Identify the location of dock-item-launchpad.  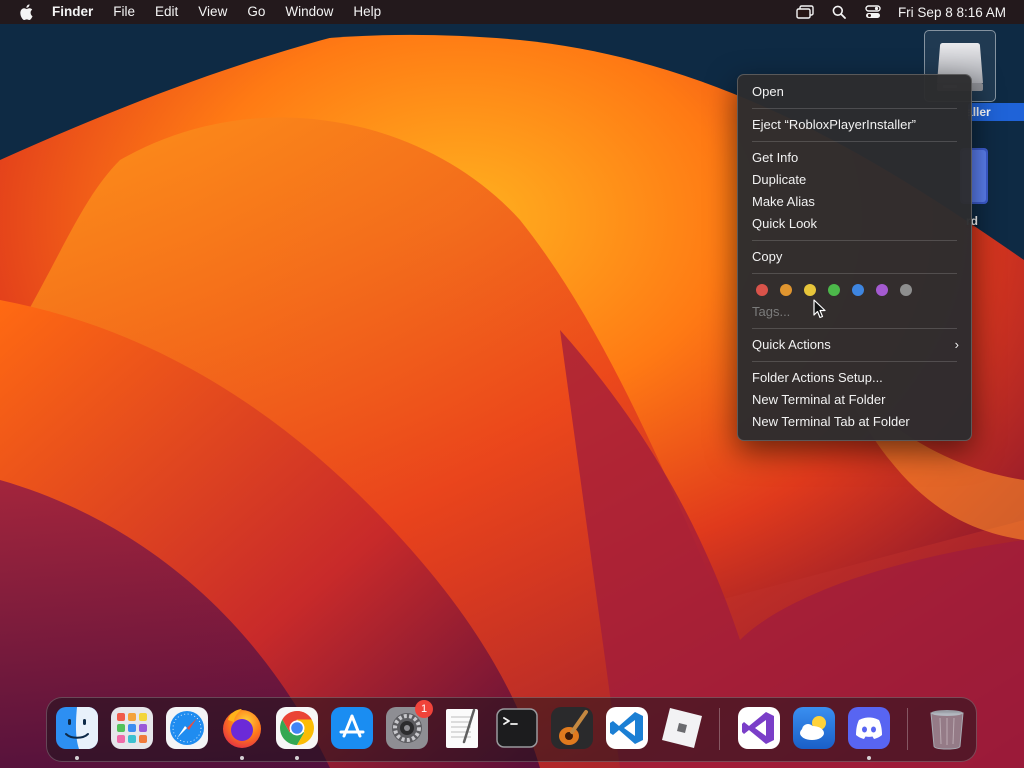
(132, 728).